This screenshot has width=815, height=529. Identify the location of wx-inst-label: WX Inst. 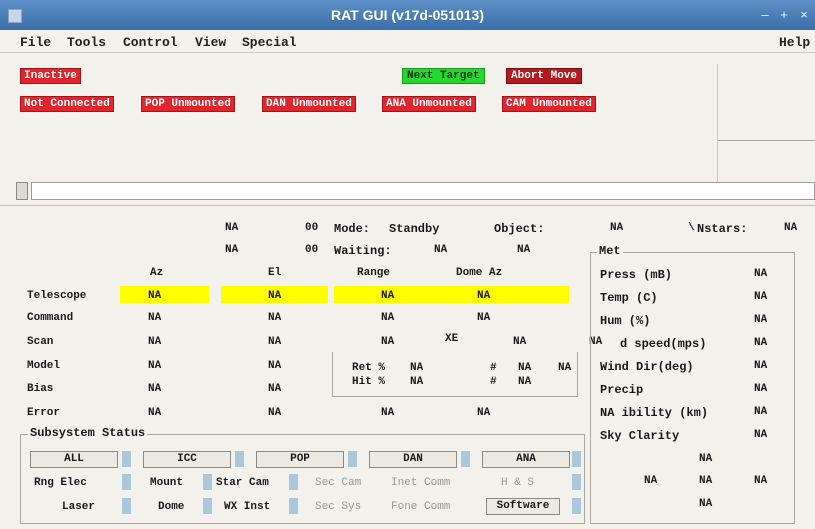
(247, 507).